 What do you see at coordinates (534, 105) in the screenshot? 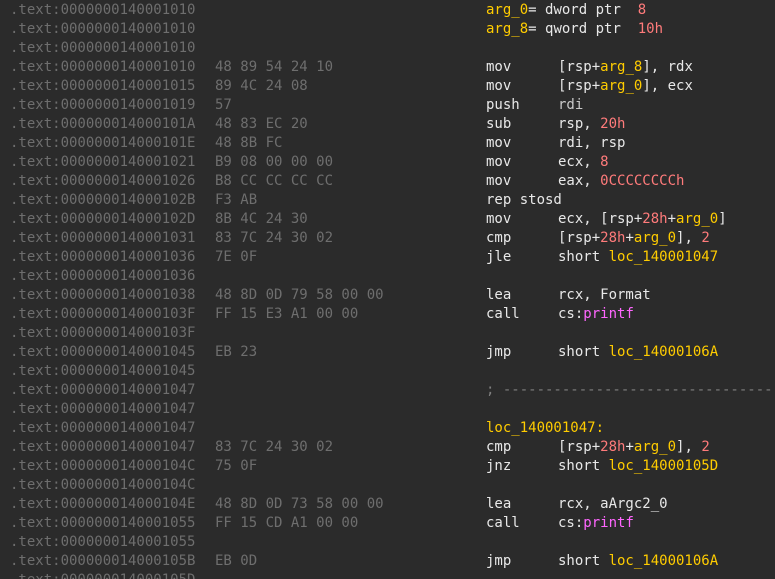
I see `instruction: push rdi` at bounding box center [534, 105].